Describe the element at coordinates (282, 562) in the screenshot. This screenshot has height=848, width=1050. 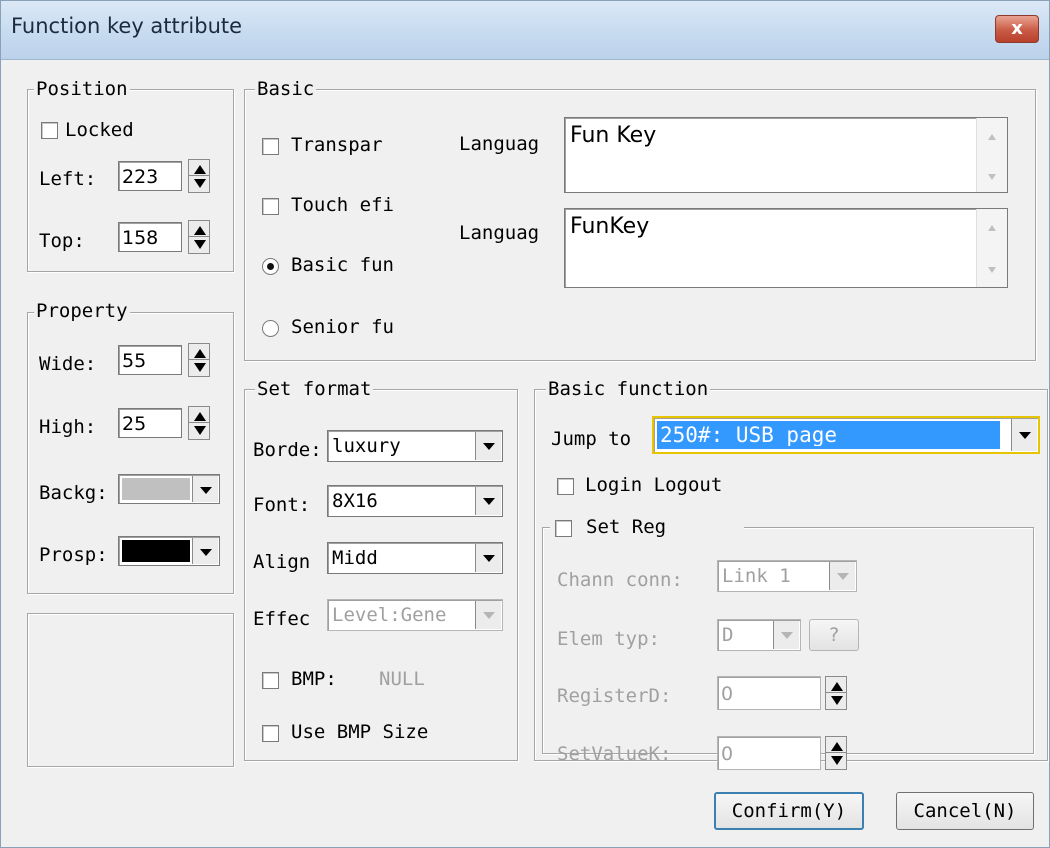
I see `align-label: Align` at that location.